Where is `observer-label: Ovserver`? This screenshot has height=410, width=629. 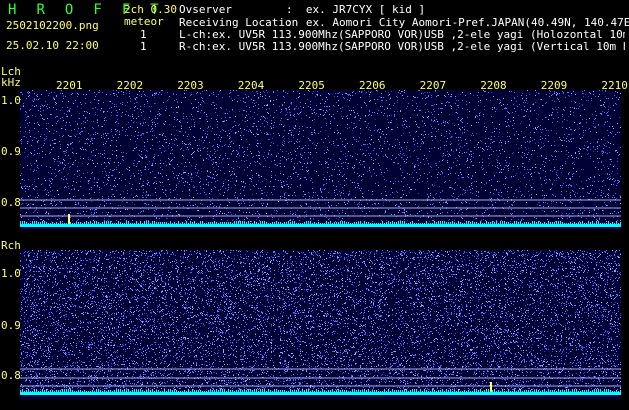
observer-label: Ovserver is located at coordinates (205, 9).